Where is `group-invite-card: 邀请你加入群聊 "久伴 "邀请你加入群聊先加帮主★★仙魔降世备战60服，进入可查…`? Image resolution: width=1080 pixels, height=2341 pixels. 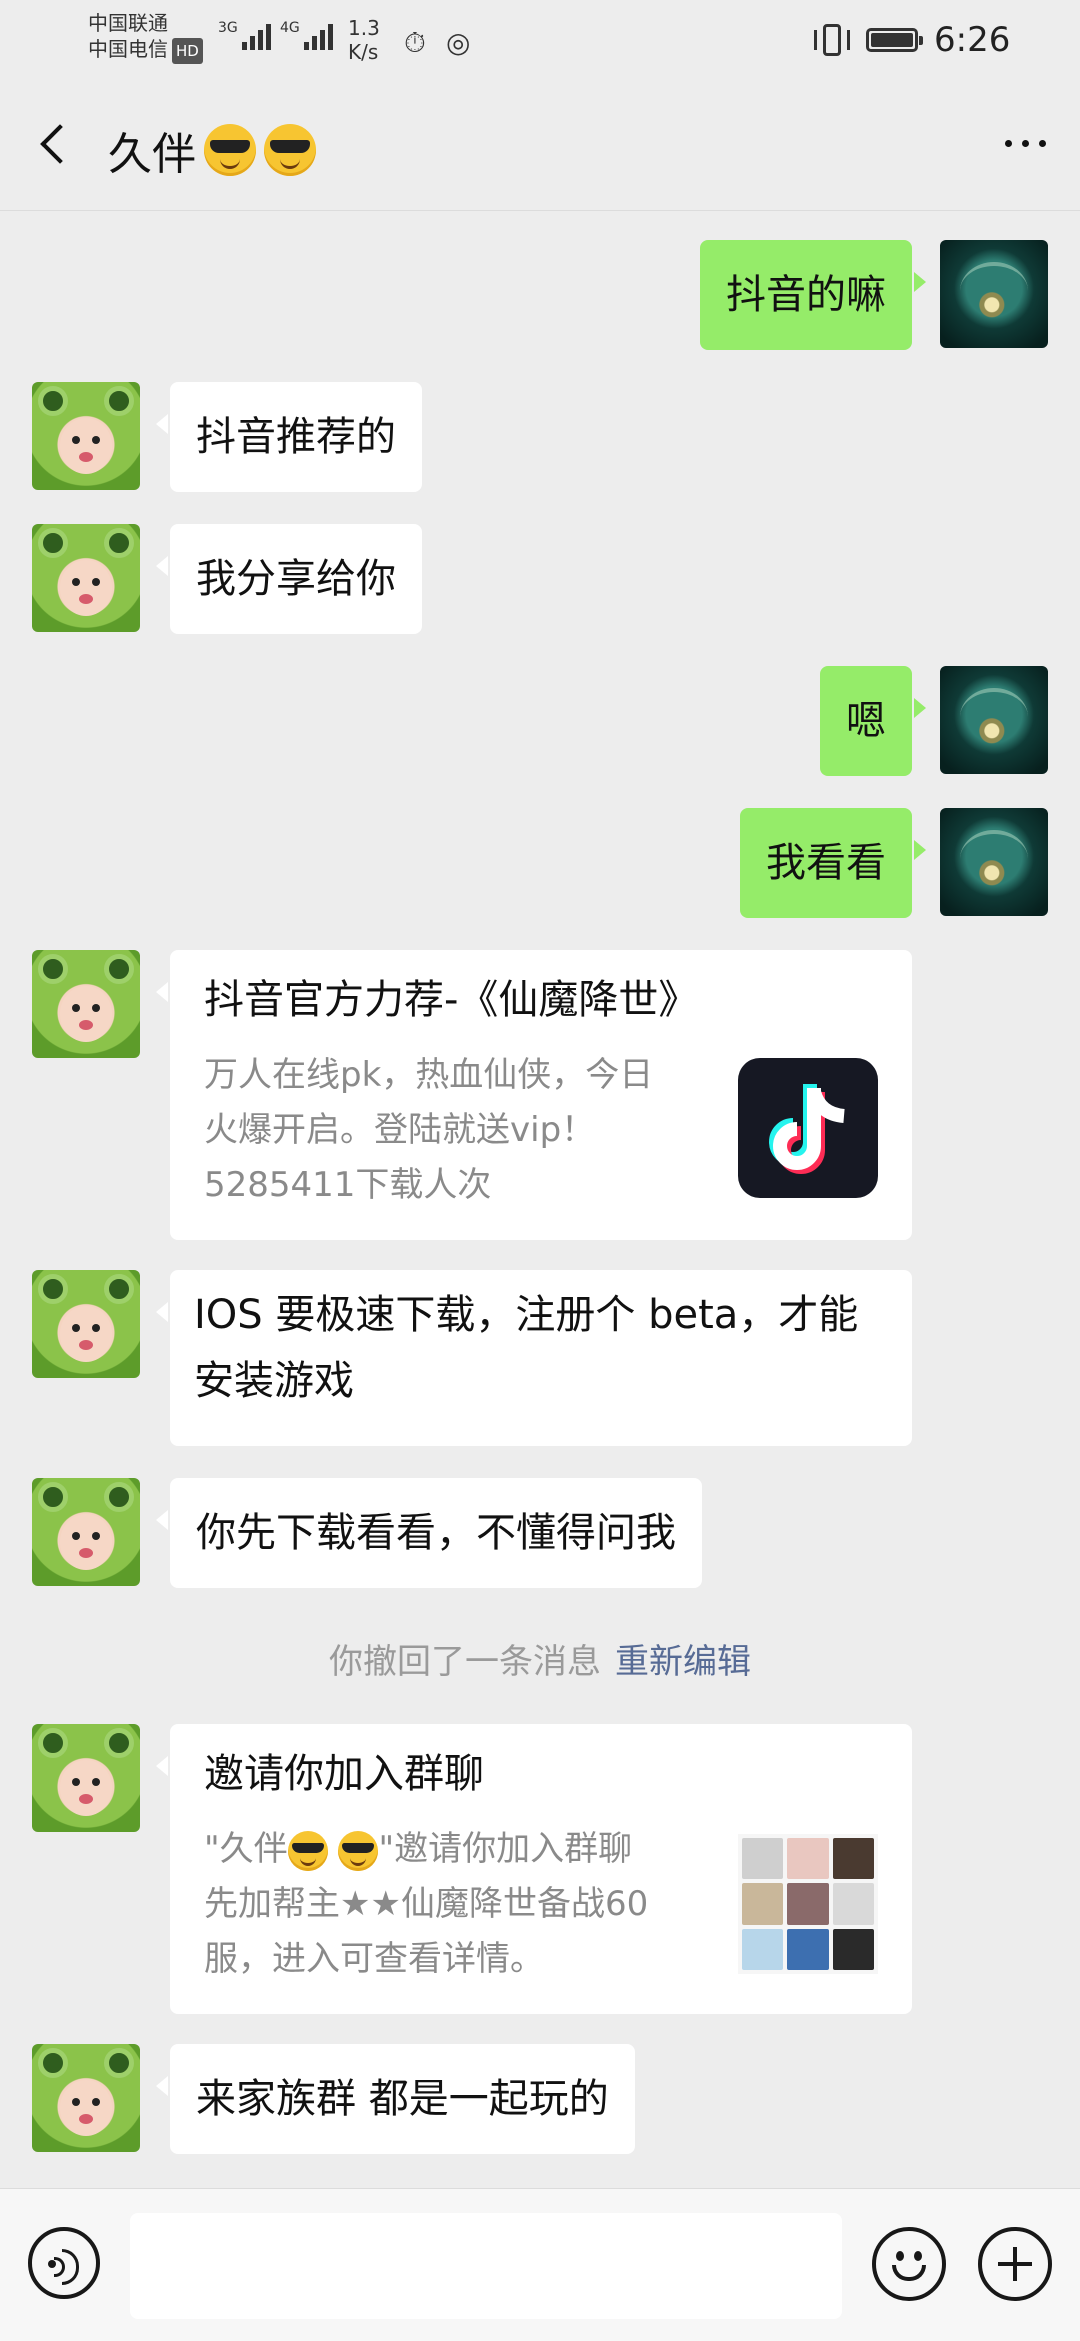
group-invite-card: 邀请你加入群聊 "久伴 "邀请你加入群聊先加帮主★★仙魔降世备战60服，进入可查… is located at coordinates (534, 1869).